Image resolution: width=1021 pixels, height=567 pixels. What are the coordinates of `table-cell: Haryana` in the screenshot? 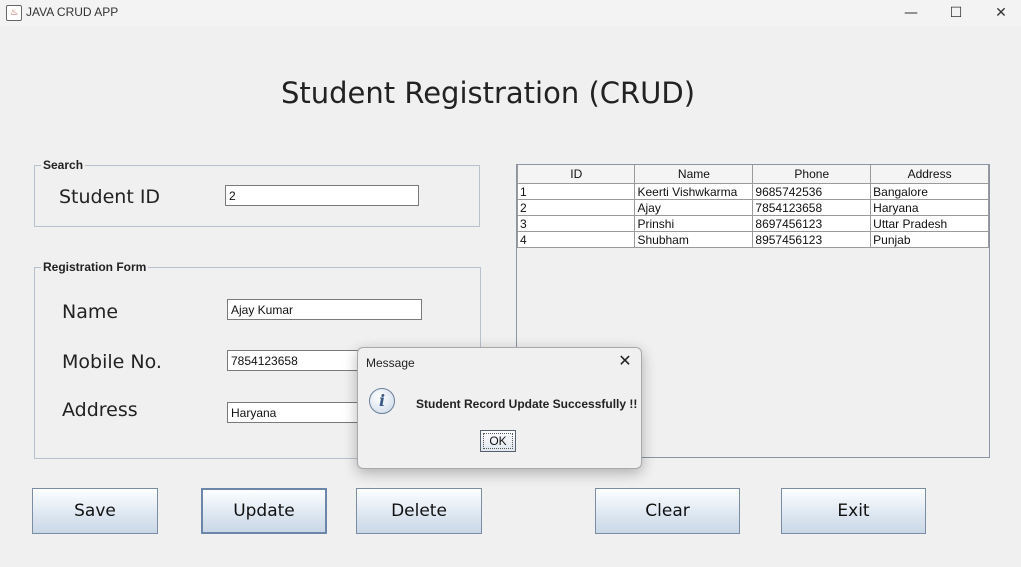 It's located at (929, 207).